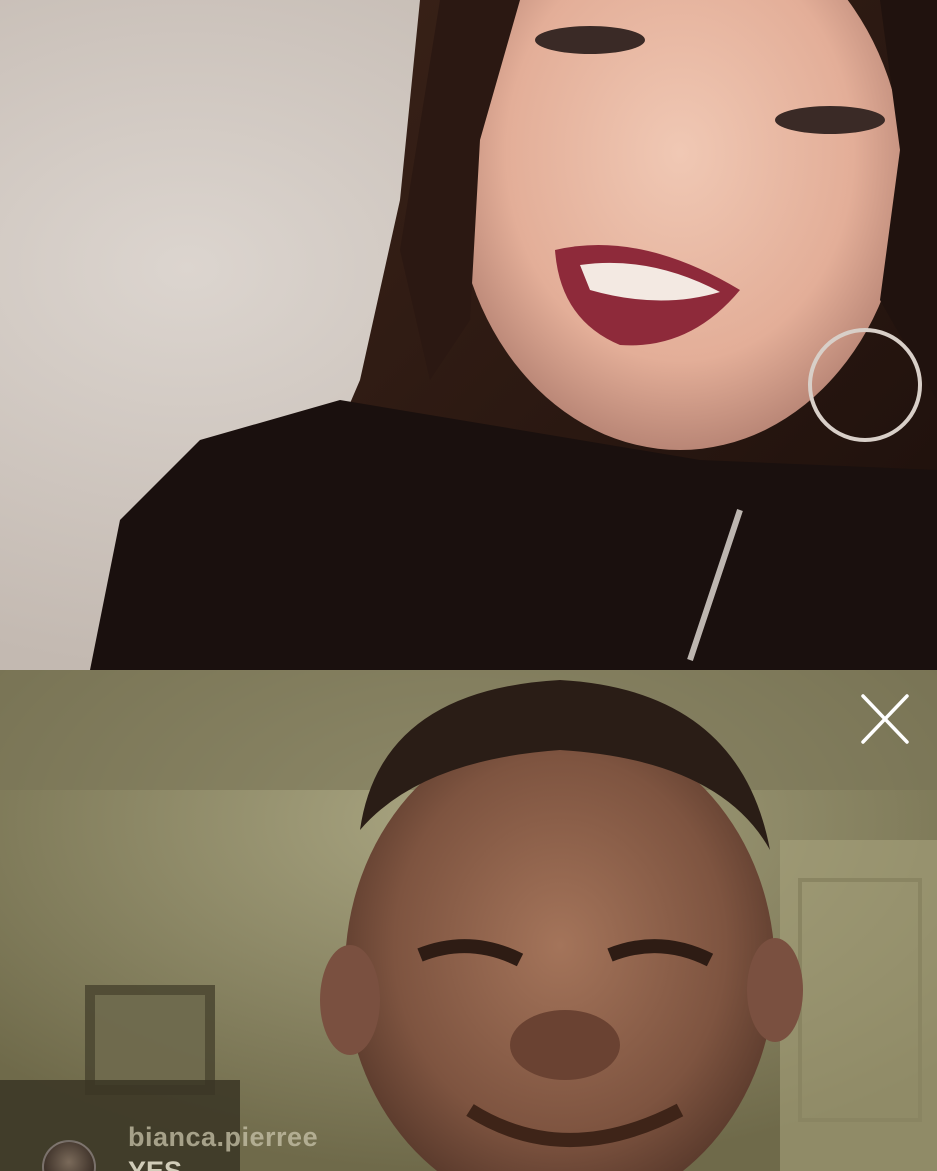 The width and height of the screenshot is (937, 1171). What do you see at coordinates (223, 1137) in the screenshot?
I see `commenter-username: bianca.pierree` at bounding box center [223, 1137].